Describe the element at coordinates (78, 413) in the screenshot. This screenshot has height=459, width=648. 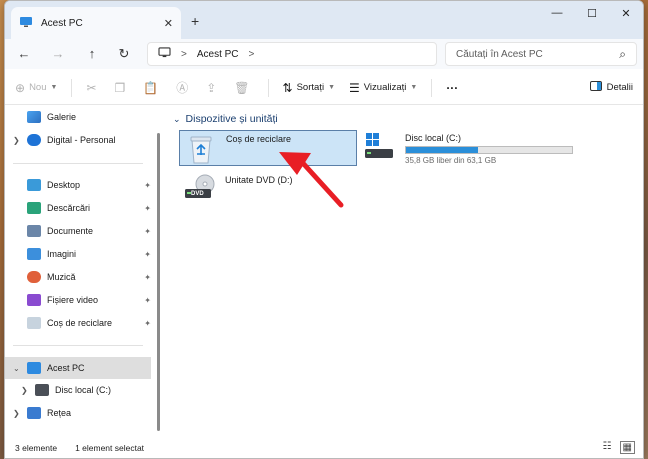
I see `sidebar-item-retea: ❯ Rețea` at that location.